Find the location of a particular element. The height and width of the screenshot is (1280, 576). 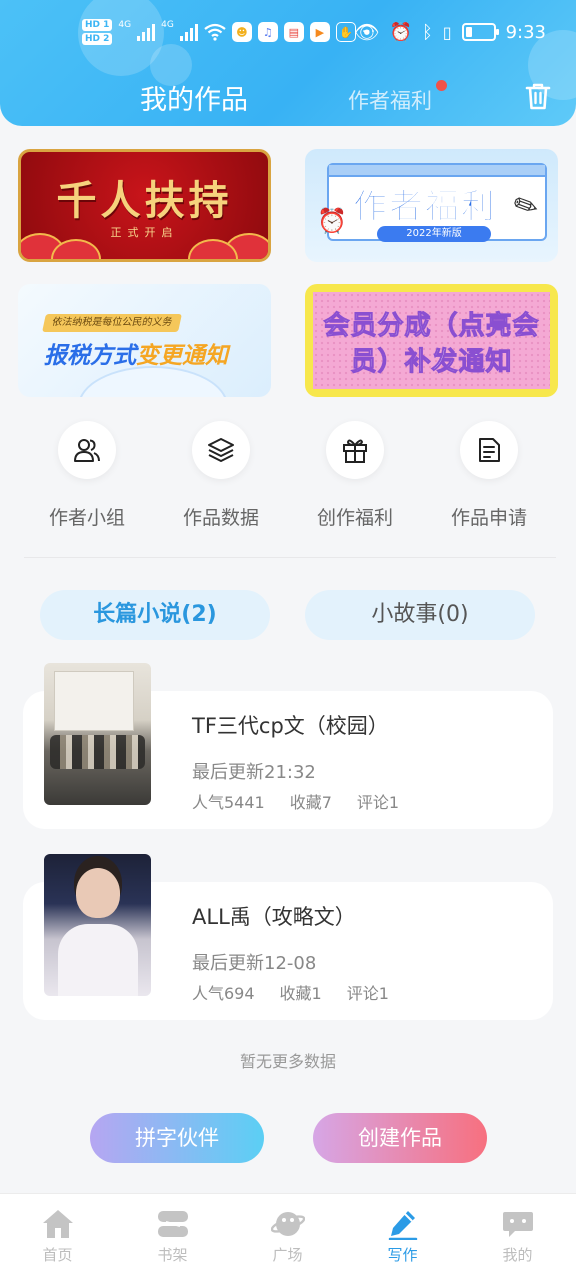

quick-work-data: 作品数据 is located at coordinates (221, 475).